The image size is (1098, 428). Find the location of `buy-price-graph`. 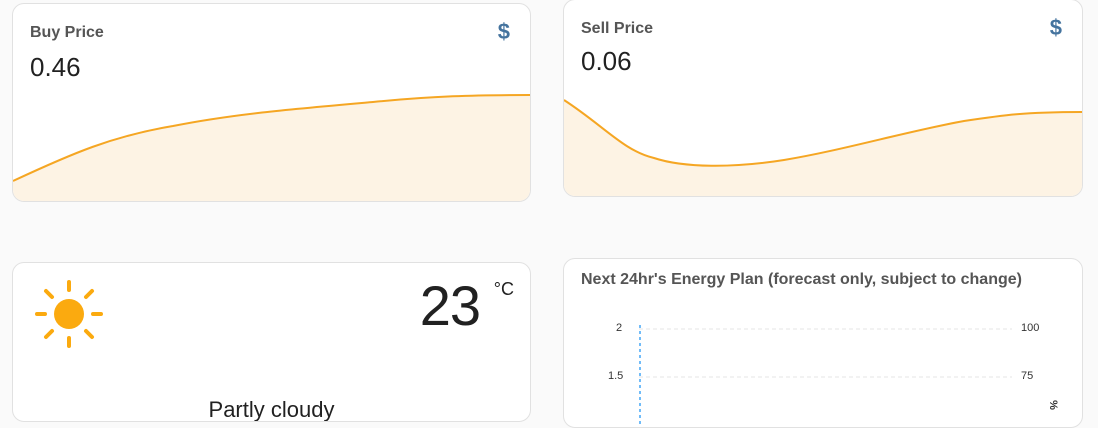

buy-price-graph is located at coordinates (271, 147).